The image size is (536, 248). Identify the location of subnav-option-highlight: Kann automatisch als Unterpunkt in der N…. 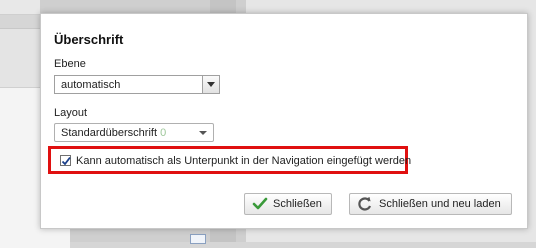
(229, 160).